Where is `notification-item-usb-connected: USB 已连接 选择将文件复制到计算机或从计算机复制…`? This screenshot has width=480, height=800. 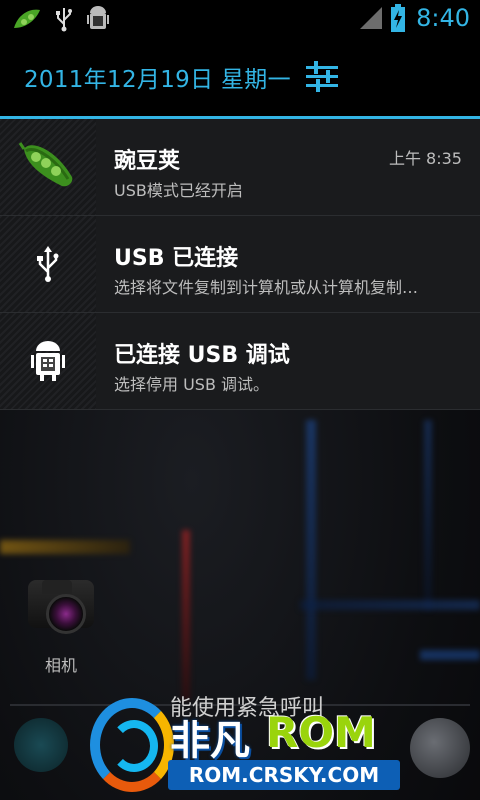
notification-item-usb-connected: USB 已连接 选择将文件复制到计算机或从计算机复制… is located at coordinates (240, 264).